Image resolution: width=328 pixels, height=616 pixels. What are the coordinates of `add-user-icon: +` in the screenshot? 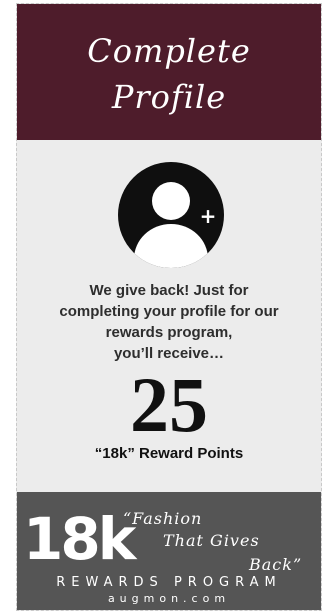 It's located at (171, 215).